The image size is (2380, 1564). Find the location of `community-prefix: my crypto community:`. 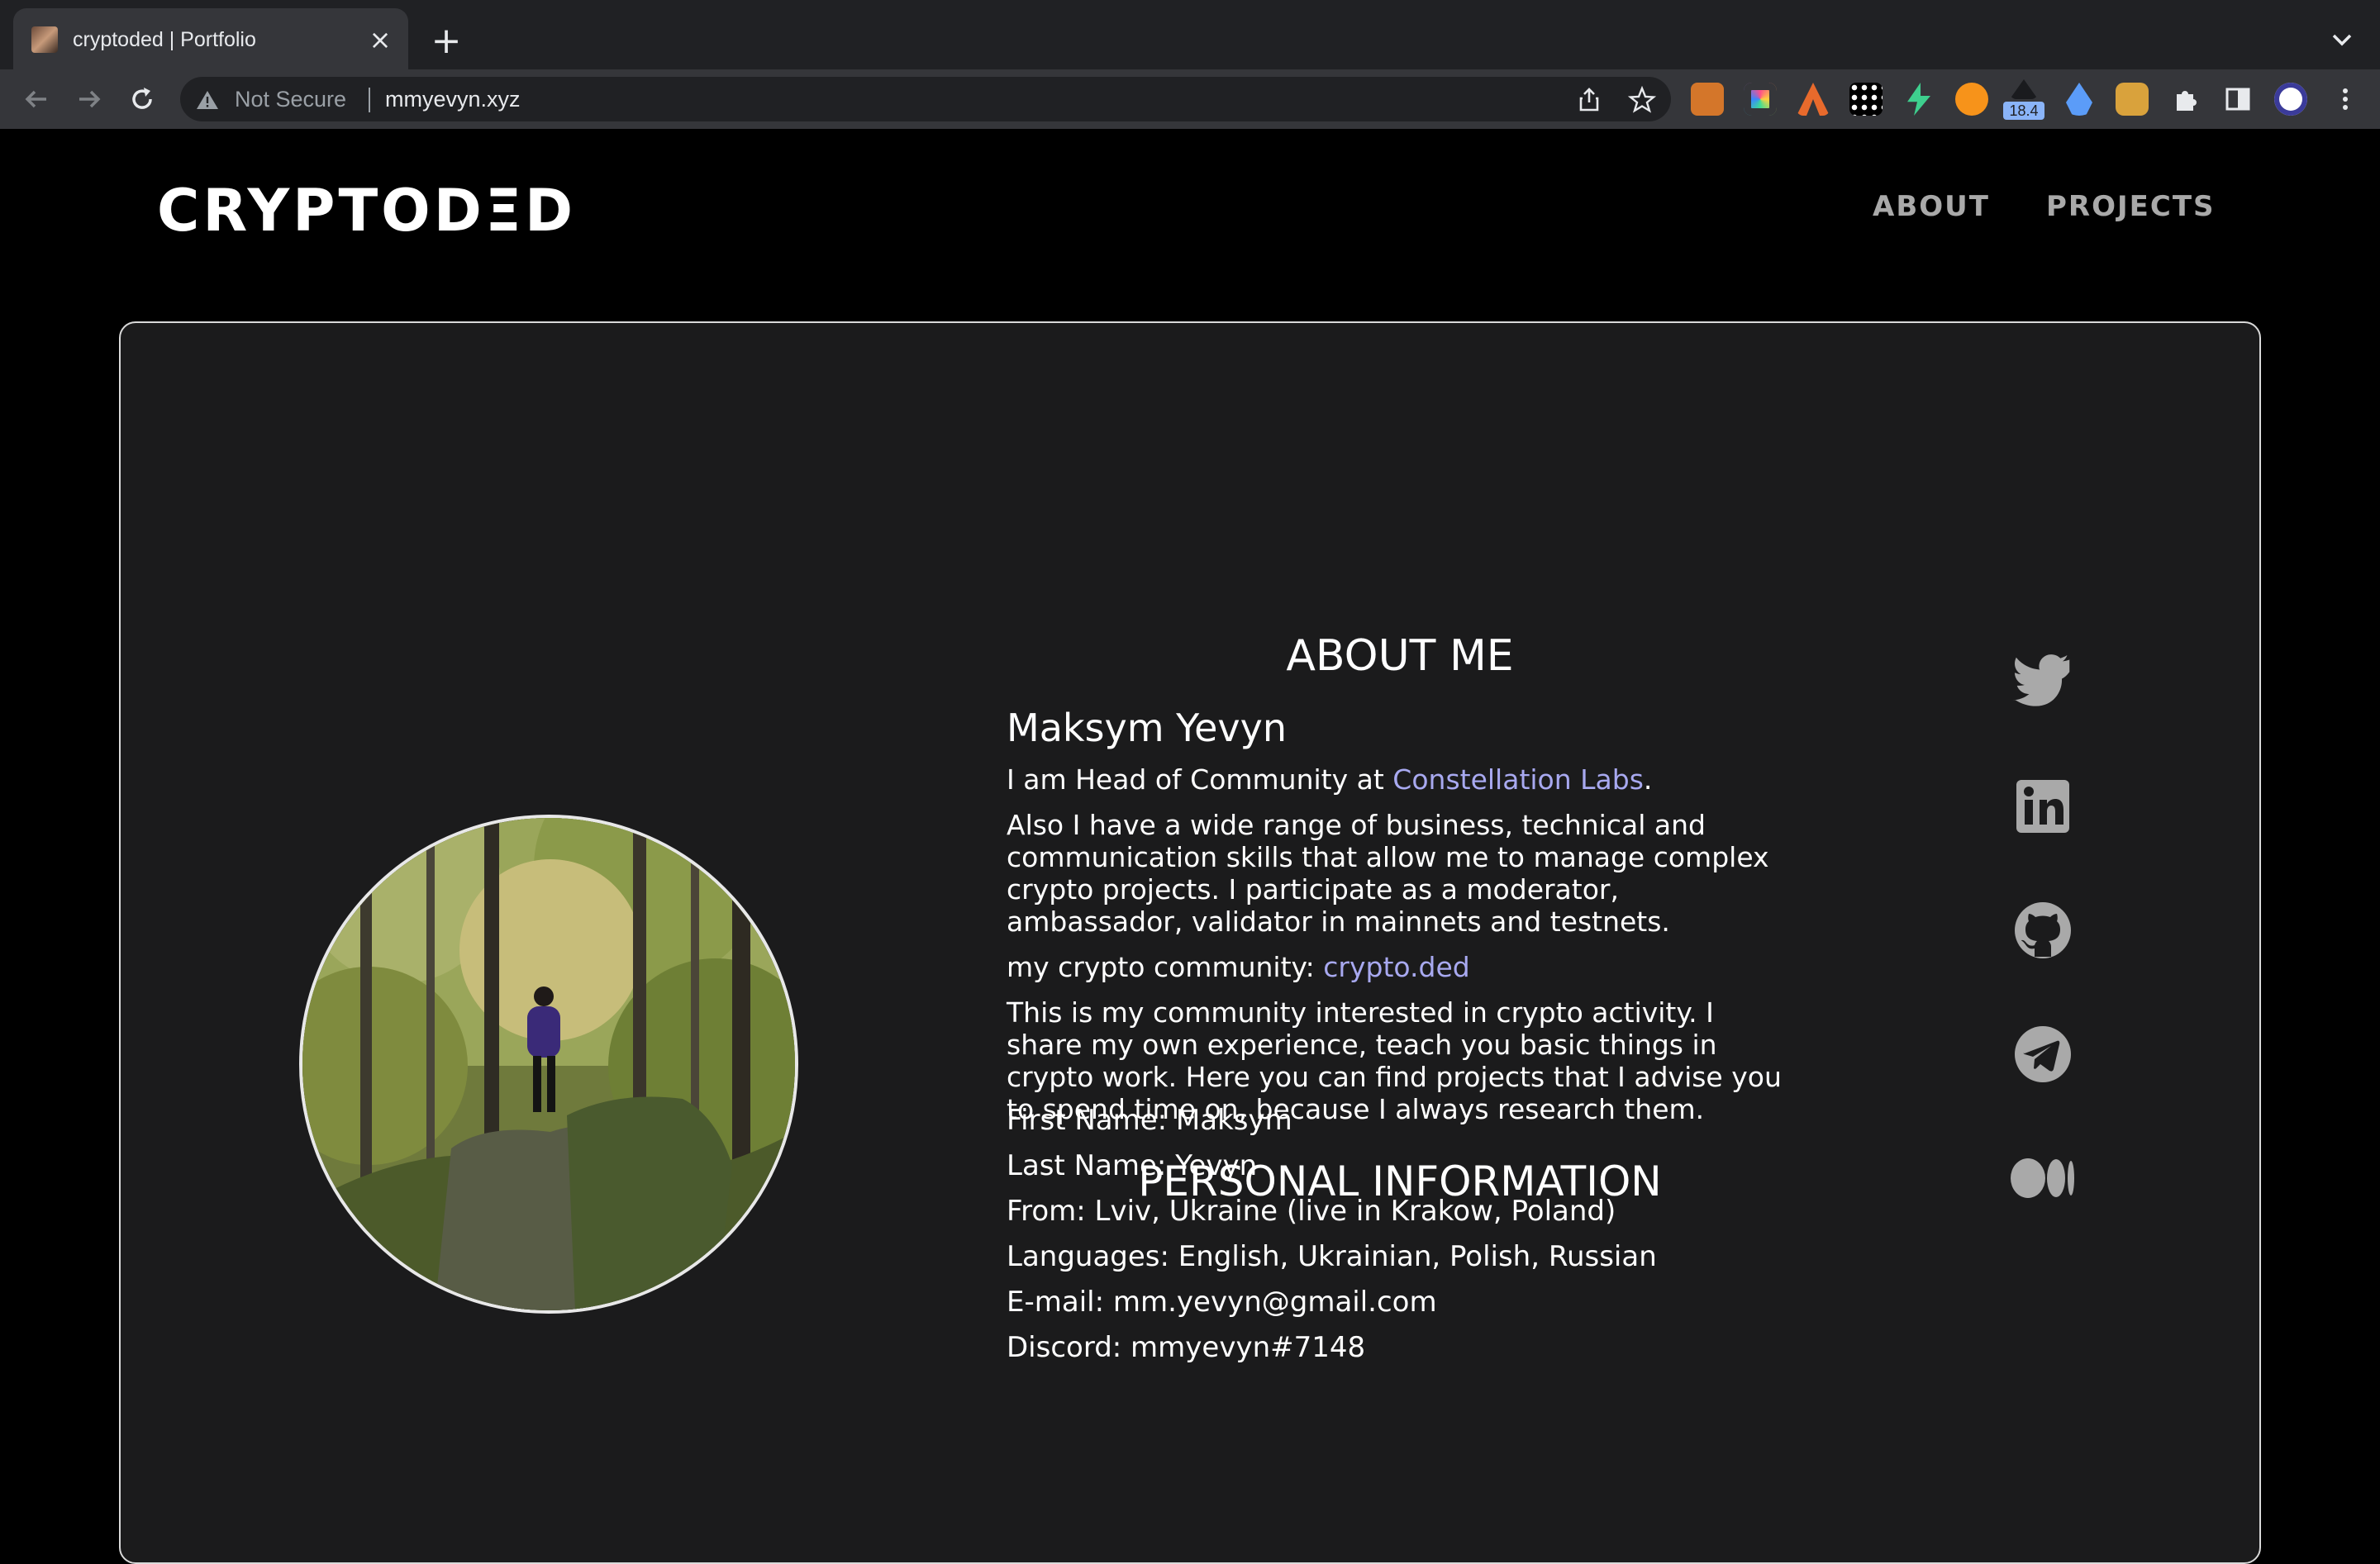

community-prefix: my crypto community: is located at coordinates (1165, 967).